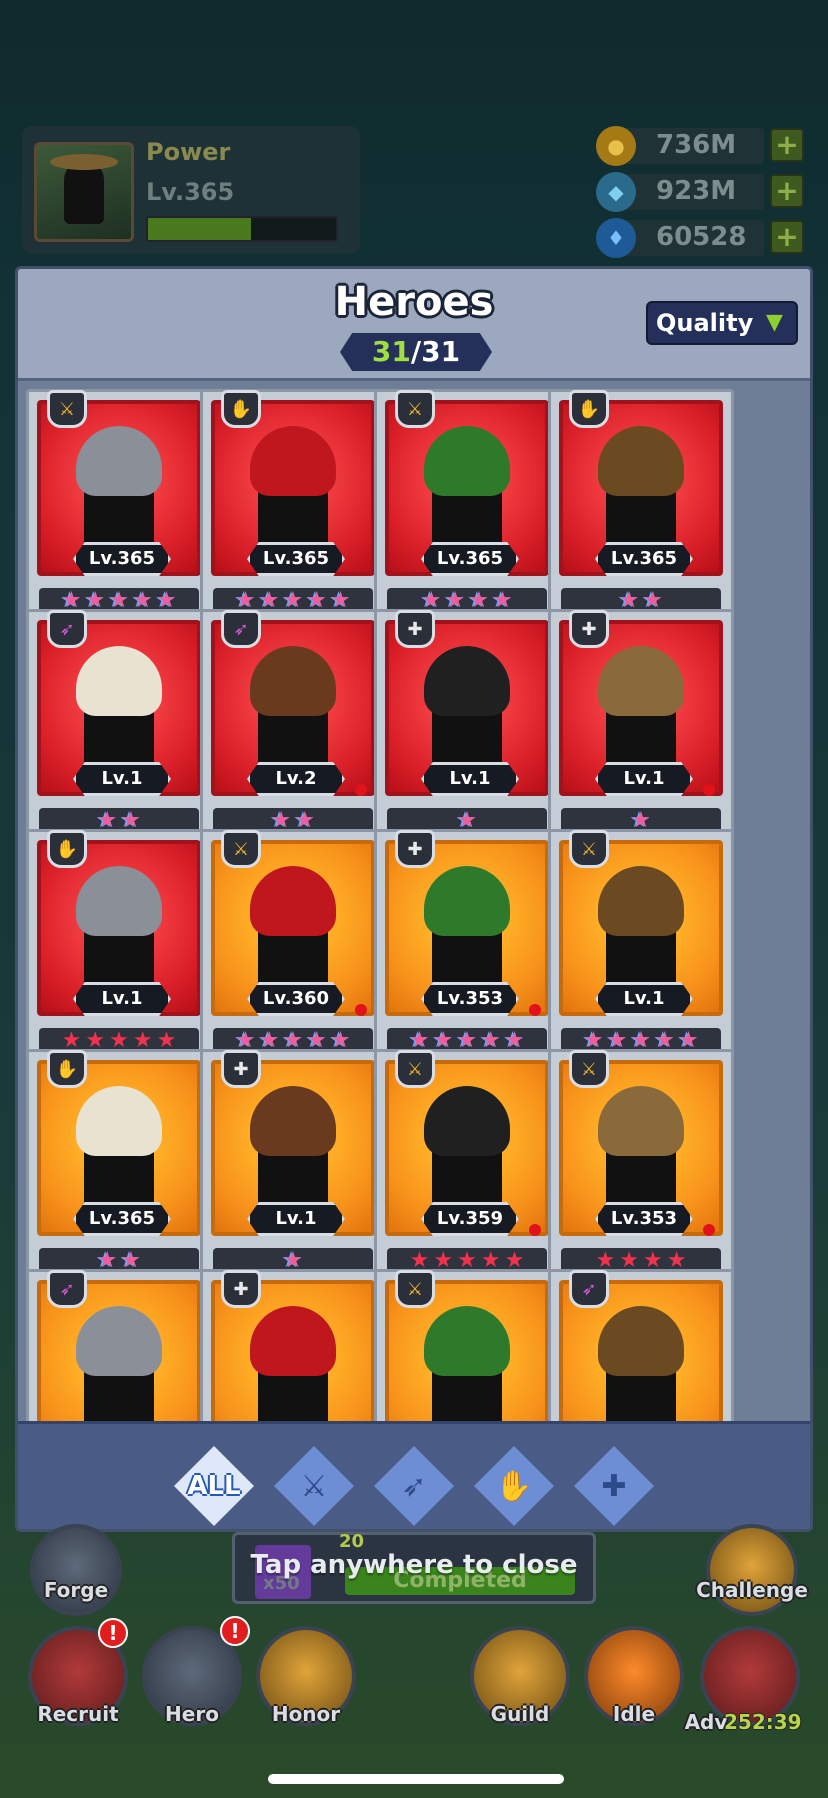 This screenshot has height=1798, width=828. What do you see at coordinates (296, 779) in the screenshot?
I see `hero-level: Lv.2` at bounding box center [296, 779].